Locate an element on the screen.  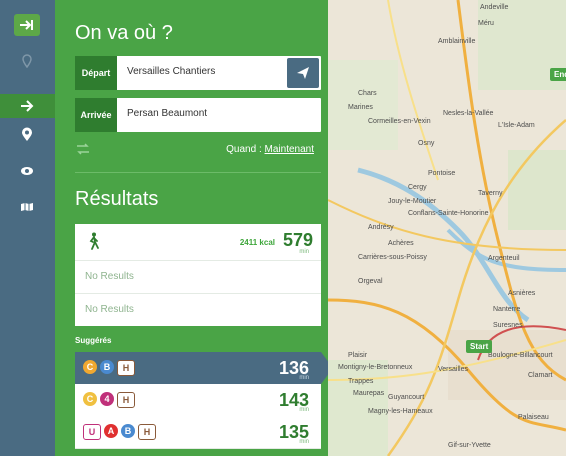
map-place-label: Palaiseau is located at coordinates (533, 417).